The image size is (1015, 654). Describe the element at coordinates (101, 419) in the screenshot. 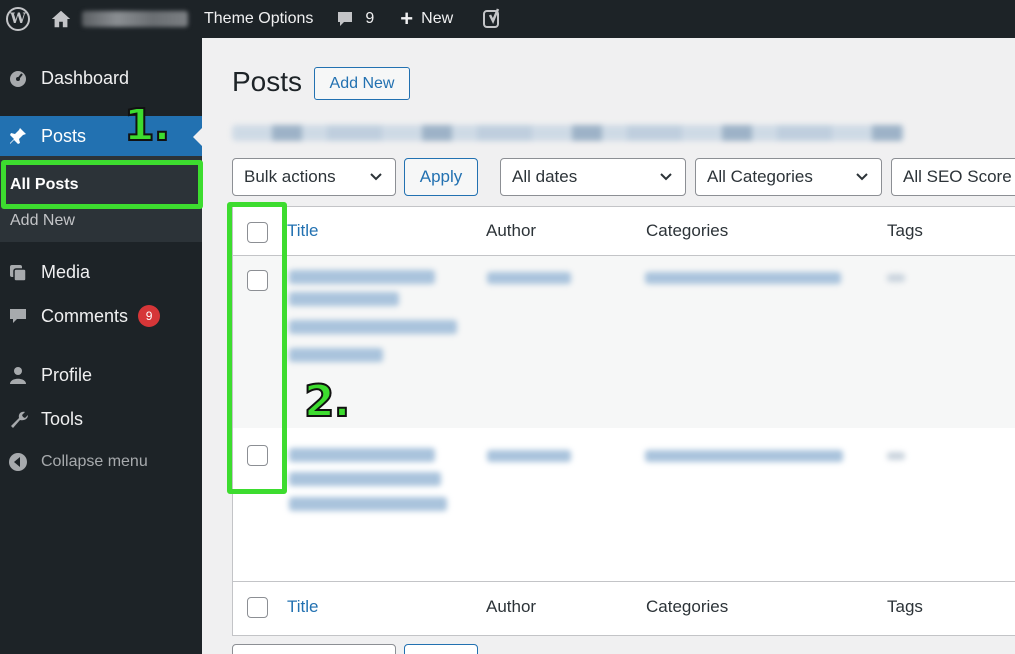

I see `sidebar-item-tools: Tools` at that location.